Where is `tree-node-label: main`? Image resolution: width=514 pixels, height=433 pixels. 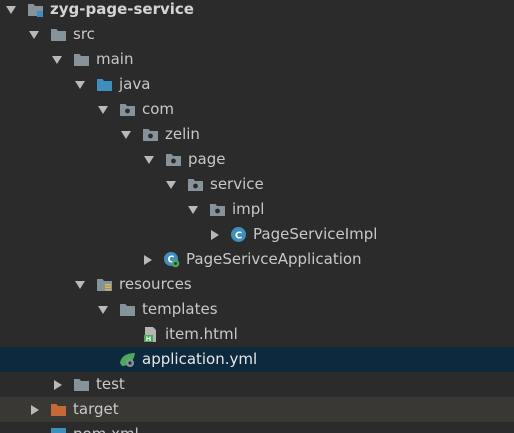
tree-node-label: main is located at coordinates (115, 59).